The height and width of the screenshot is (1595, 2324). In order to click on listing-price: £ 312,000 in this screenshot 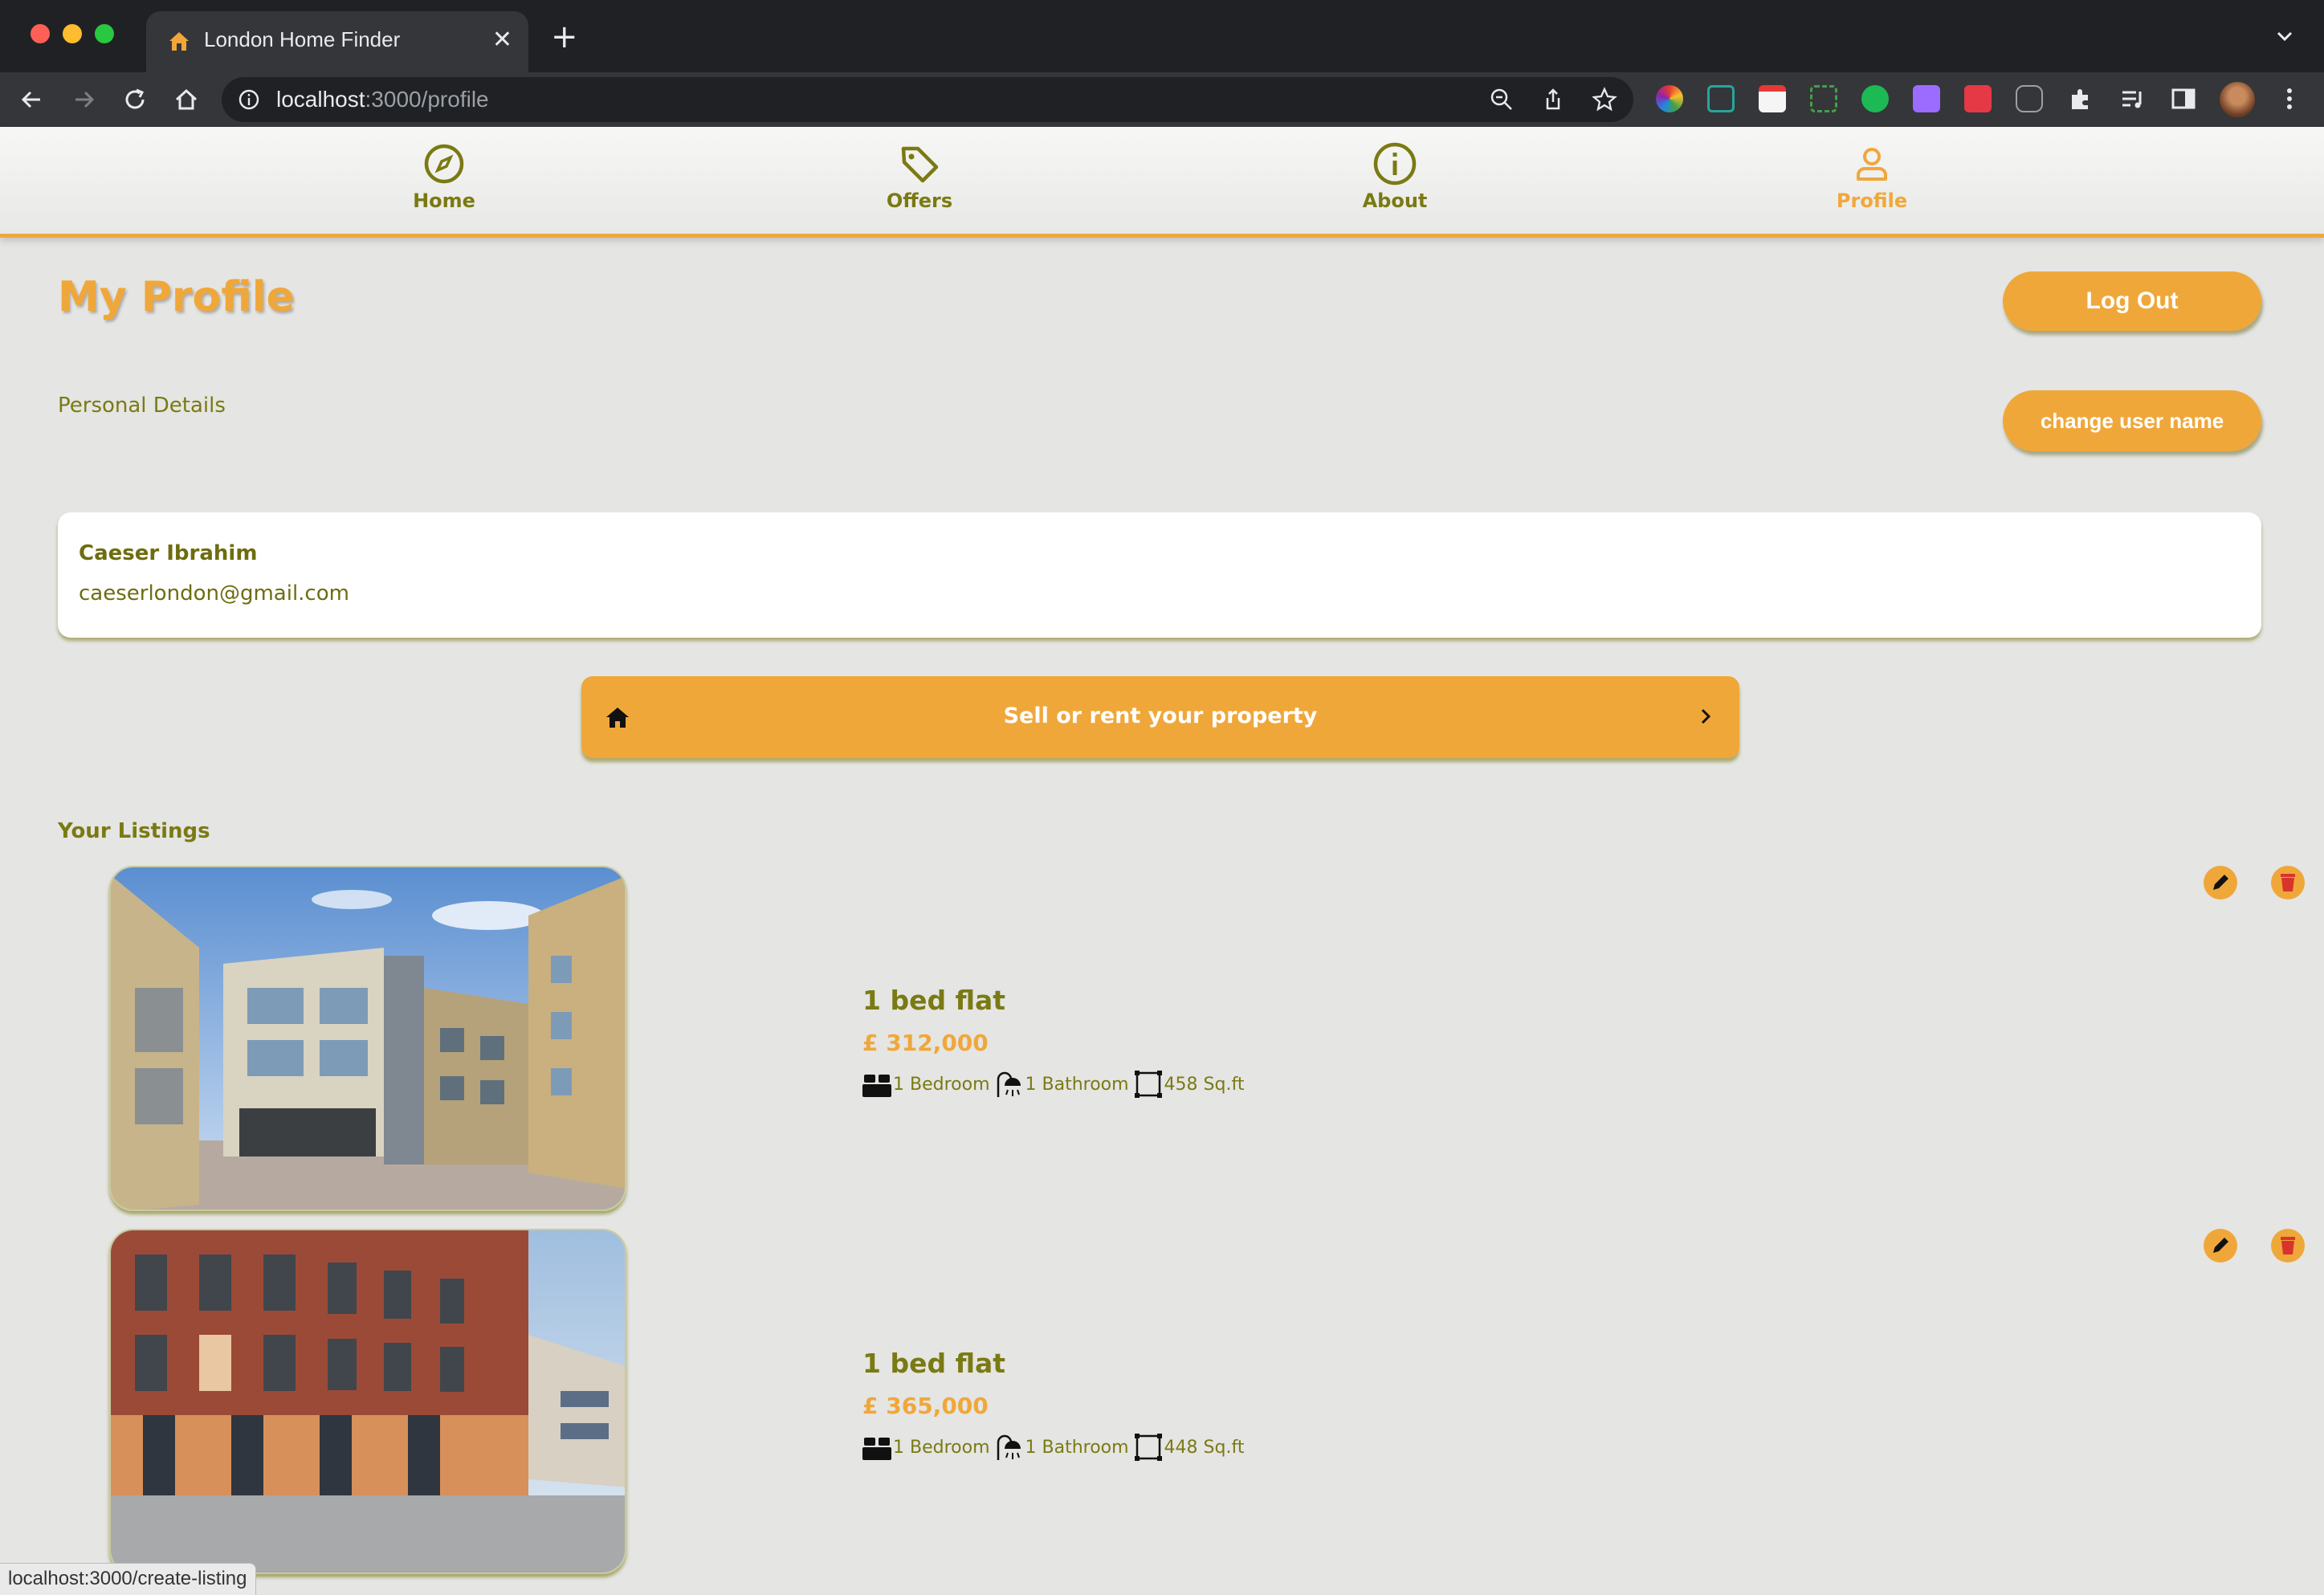, I will do `click(926, 1043)`.